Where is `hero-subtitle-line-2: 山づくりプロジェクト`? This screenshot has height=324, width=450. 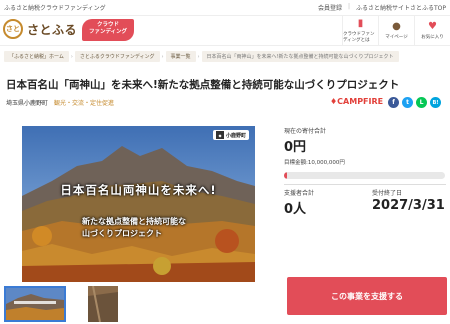
hero-subtitle-line-2: 山づくりプロジェクト is located at coordinates (122, 233).